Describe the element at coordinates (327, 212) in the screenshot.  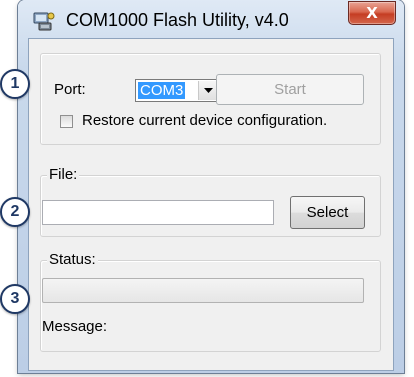
I see `select-file-button: Select` at that location.